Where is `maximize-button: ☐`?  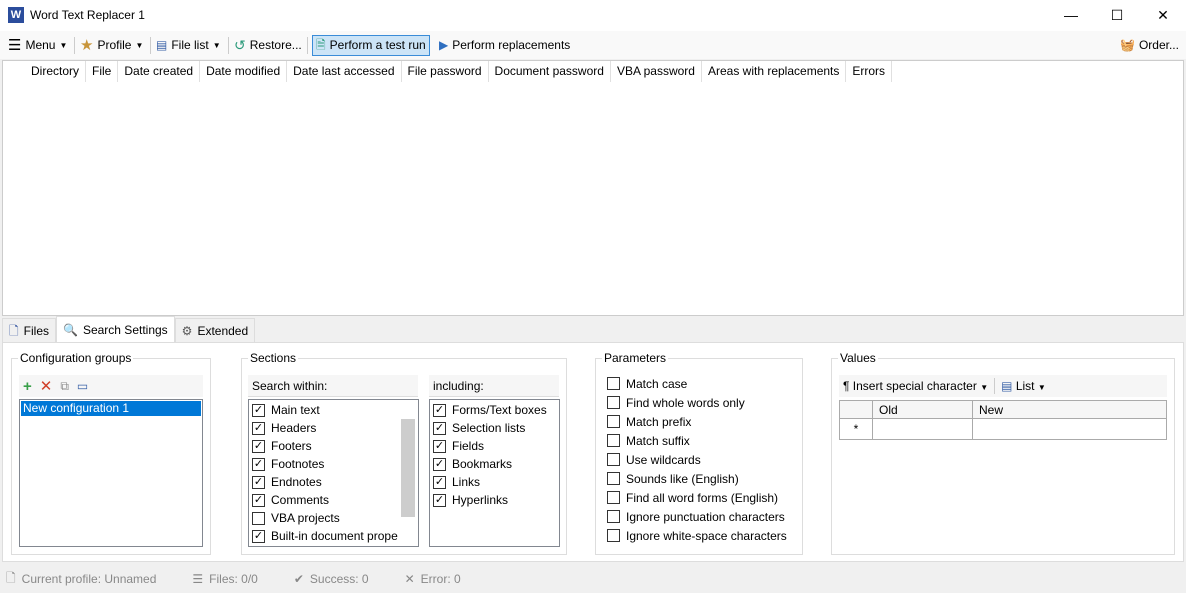 maximize-button: ☐ is located at coordinates (1117, 15).